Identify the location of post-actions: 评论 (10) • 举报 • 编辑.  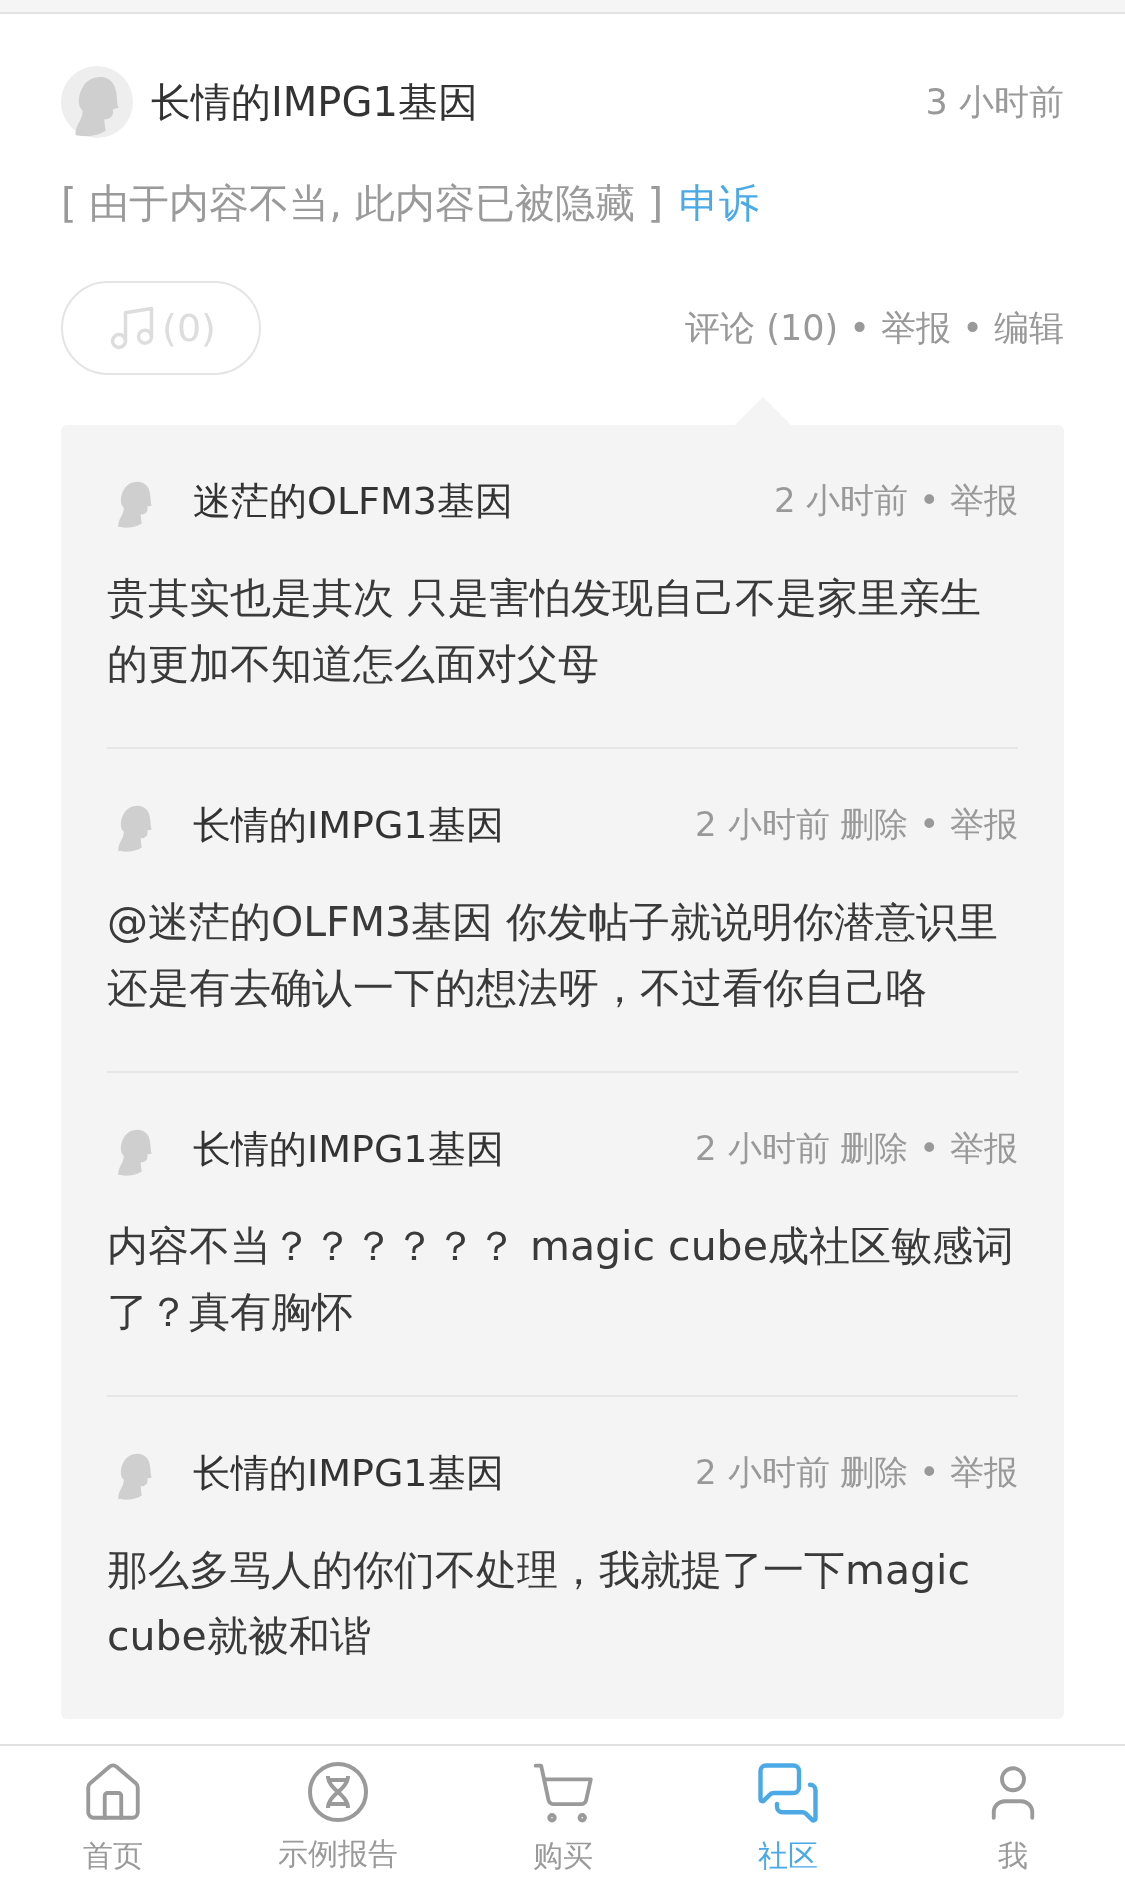
(874, 328).